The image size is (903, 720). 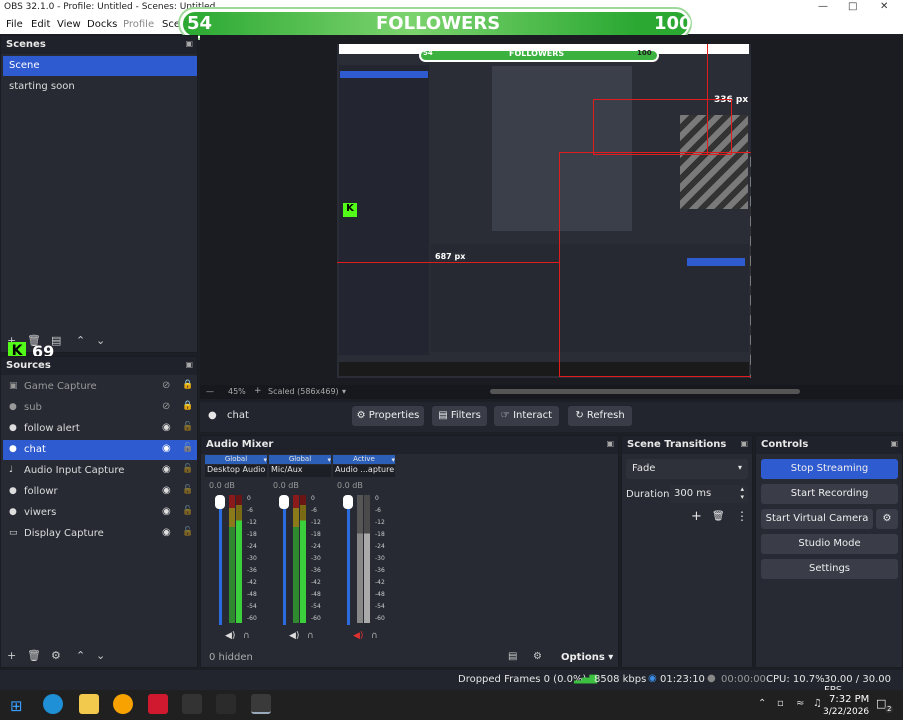 What do you see at coordinates (537, 656) in the screenshot?
I see `advanced-audio-icon: ⚙` at bounding box center [537, 656].